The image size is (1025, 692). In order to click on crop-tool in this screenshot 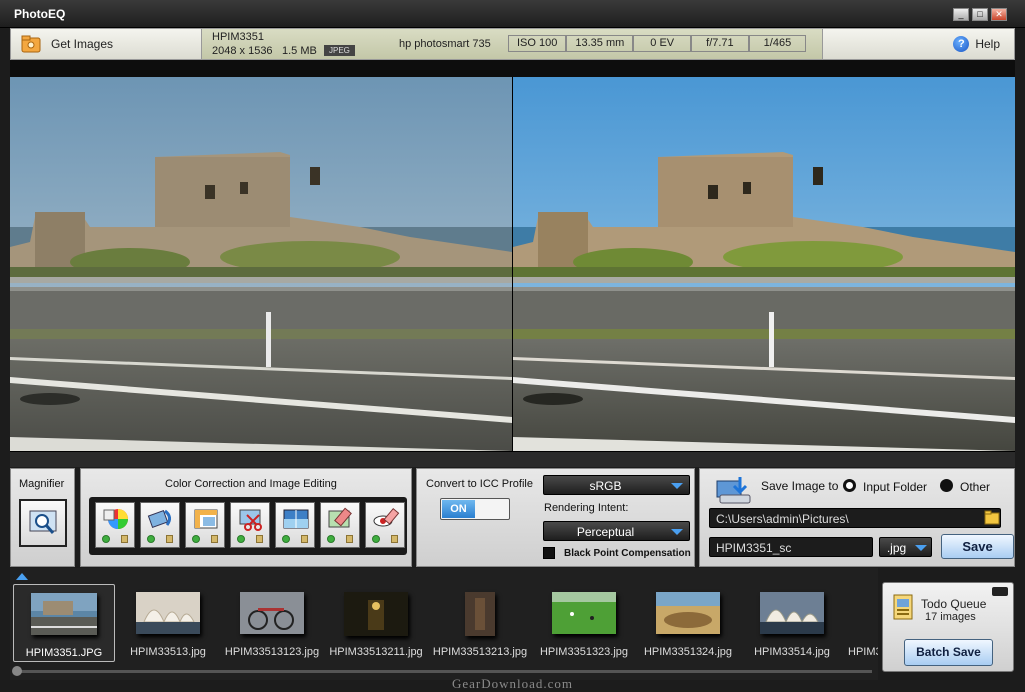, I will do `click(250, 525)`.